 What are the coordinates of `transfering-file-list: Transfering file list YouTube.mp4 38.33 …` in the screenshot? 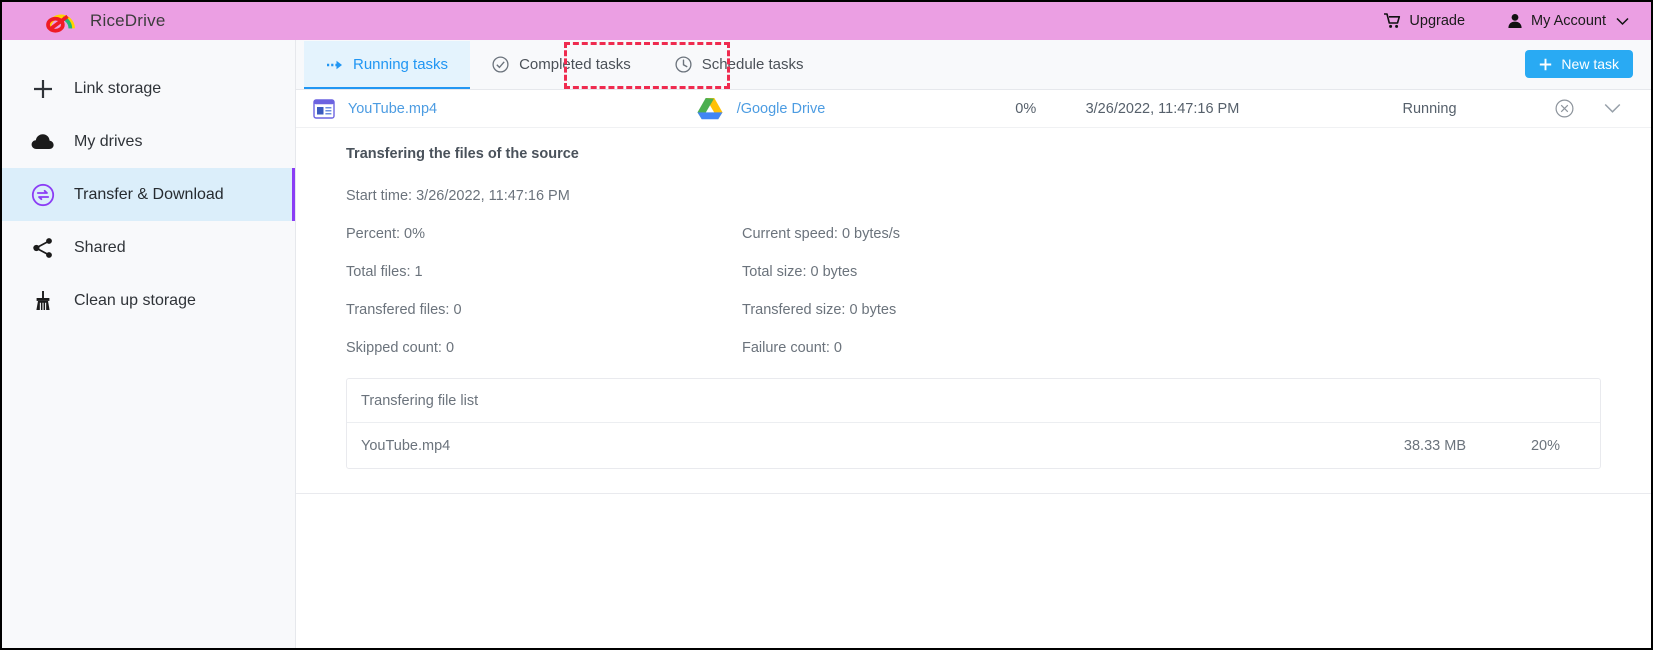 It's located at (973, 423).